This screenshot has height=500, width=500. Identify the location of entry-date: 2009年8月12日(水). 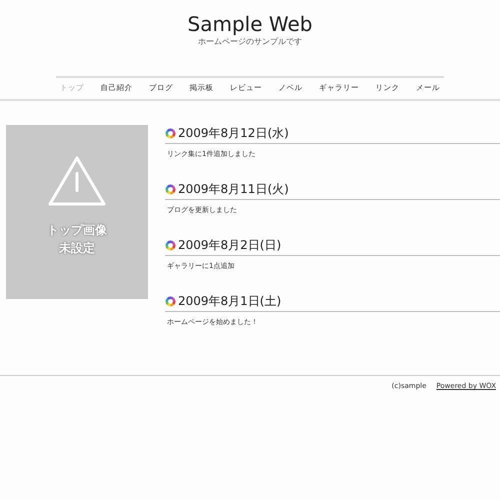
(233, 133).